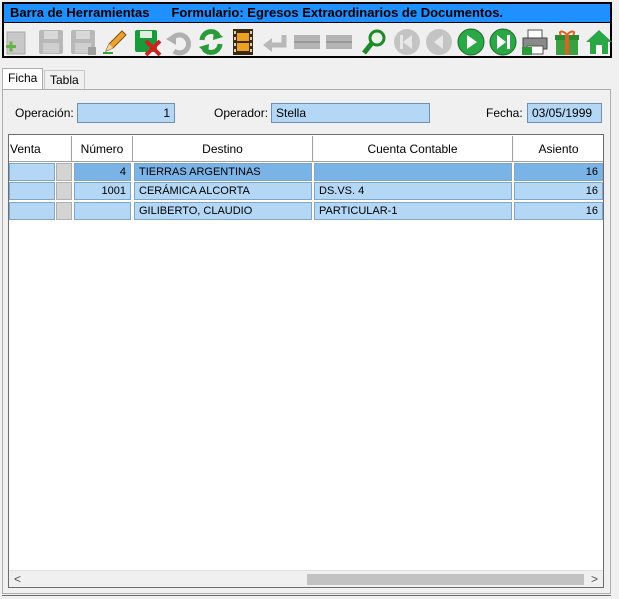 The height and width of the screenshot is (599, 619). What do you see at coordinates (102, 211) in the screenshot?
I see `cell-numero` at bounding box center [102, 211].